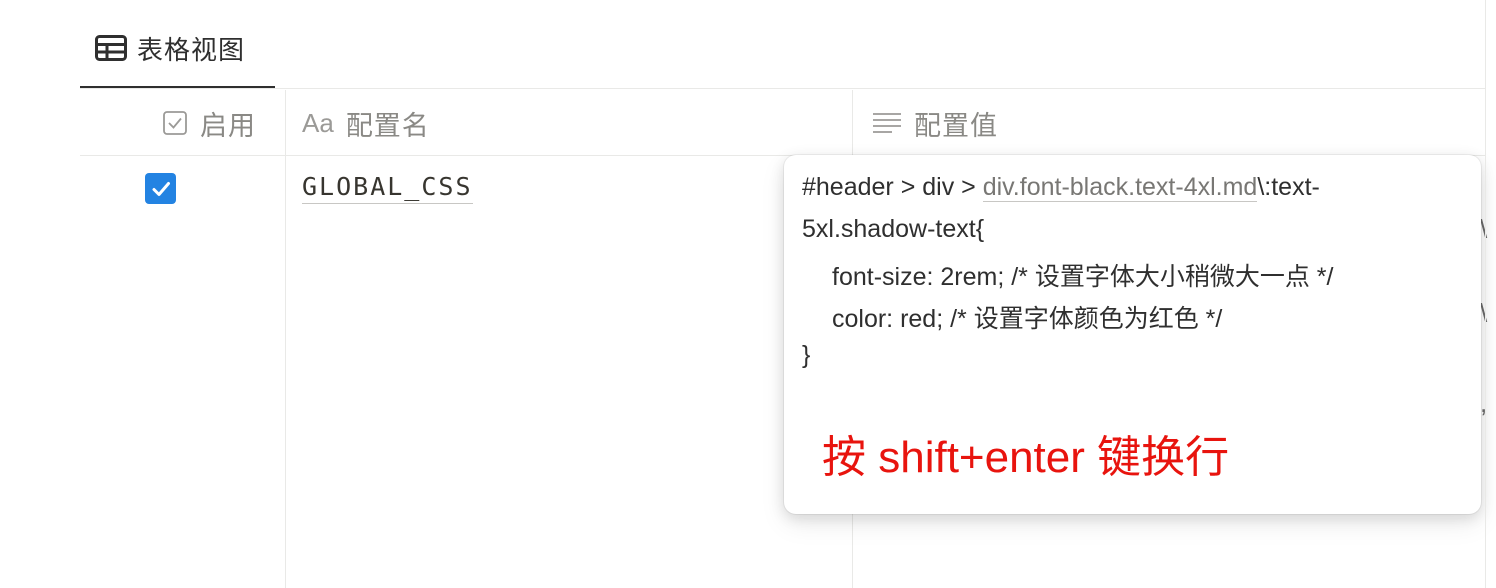 This screenshot has width=1496, height=588. I want to click on column-header-label: 配置名, so click(387, 125).